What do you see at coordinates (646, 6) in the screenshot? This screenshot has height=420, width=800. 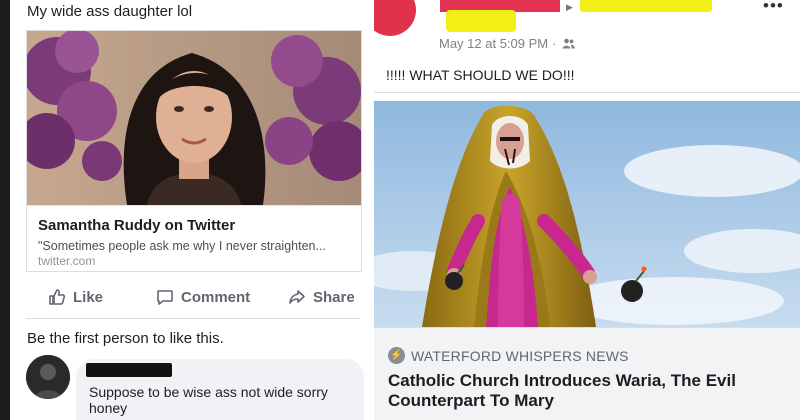 I see `group-name-redacted` at bounding box center [646, 6].